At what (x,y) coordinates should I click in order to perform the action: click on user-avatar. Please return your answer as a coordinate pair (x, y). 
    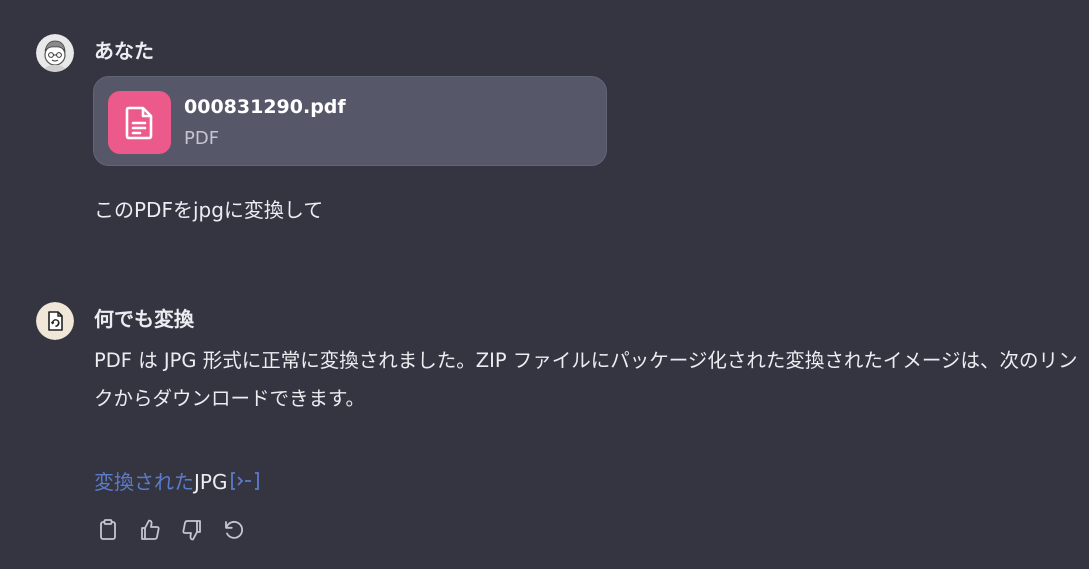
    Looking at the image, I should click on (55, 53).